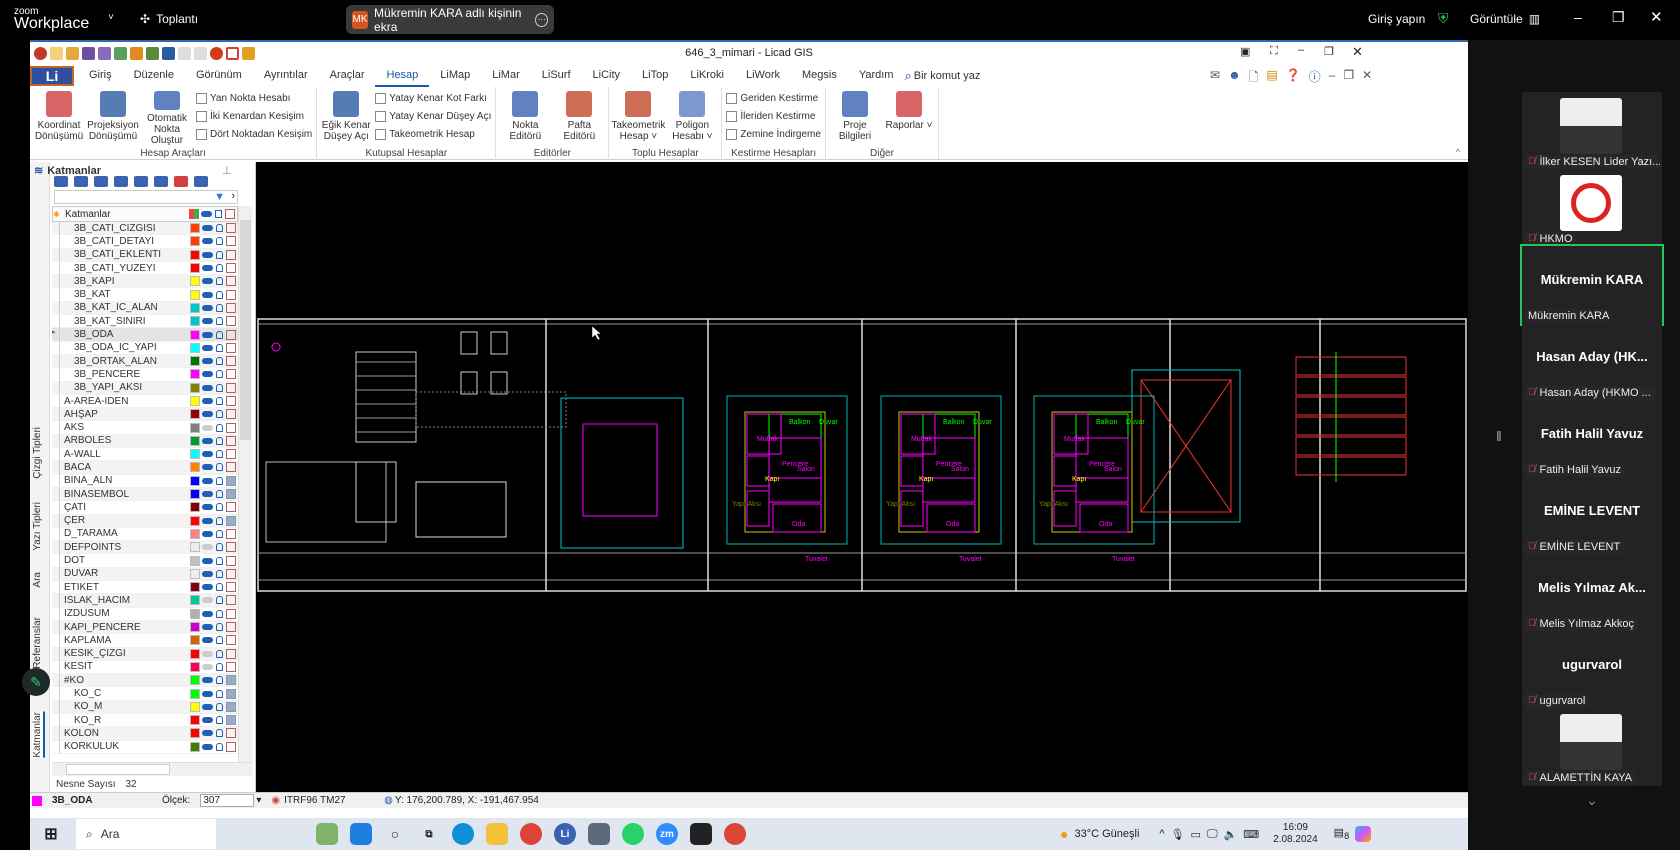  What do you see at coordinates (1592, 747) in the screenshot?
I see `participant-tile: 🎙̸ ALAMETTİN KAYA` at bounding box center [1592, 747].